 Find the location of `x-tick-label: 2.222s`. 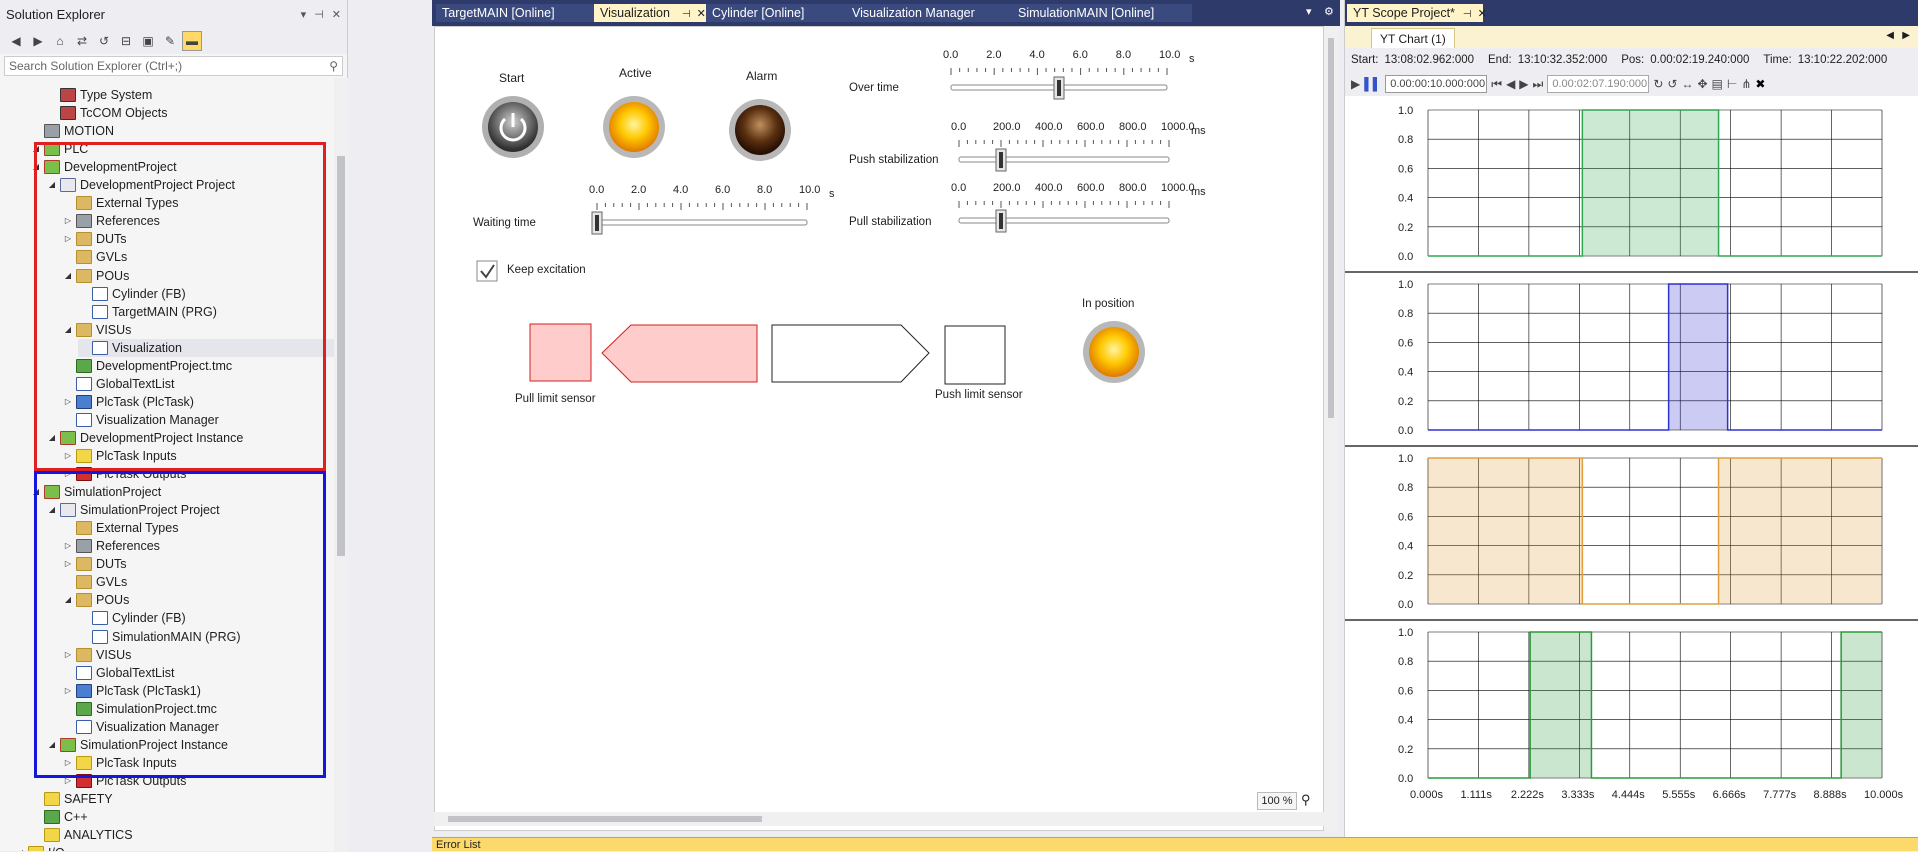

x-tick-label: 2.222s is located at coordinates (1528, 795).